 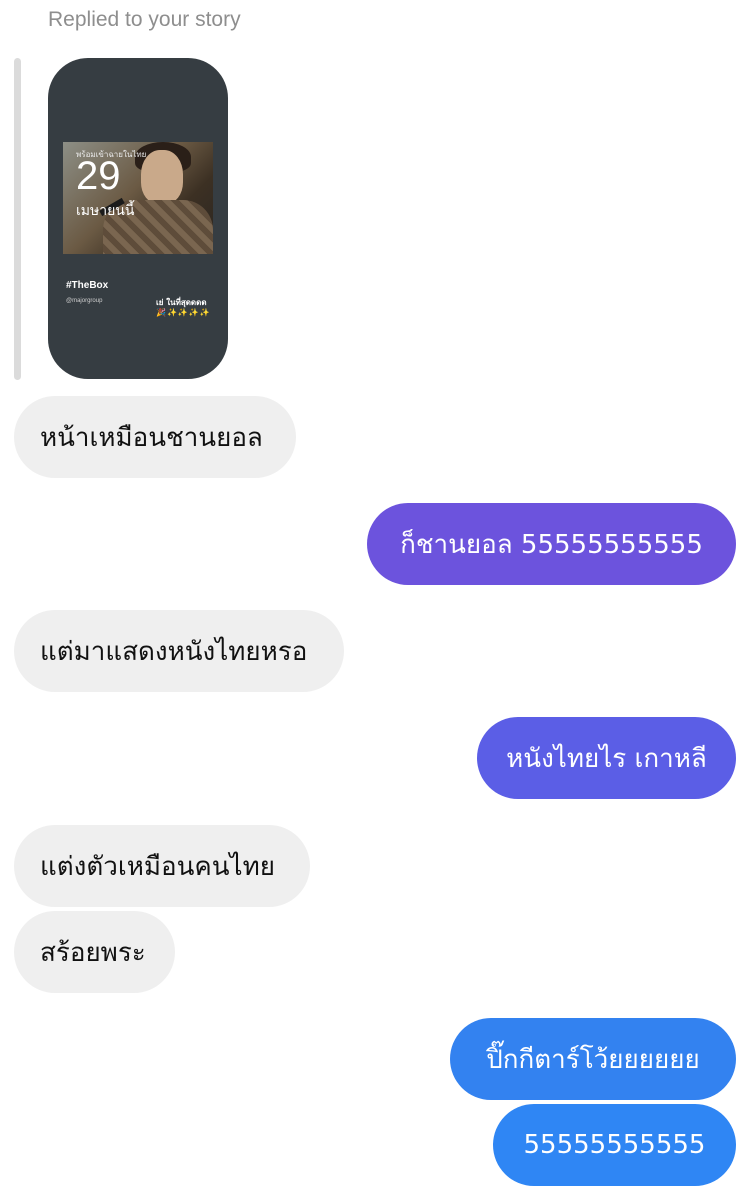 I want to click on reply-header: Replied to your story, so click(x=144, y=19).